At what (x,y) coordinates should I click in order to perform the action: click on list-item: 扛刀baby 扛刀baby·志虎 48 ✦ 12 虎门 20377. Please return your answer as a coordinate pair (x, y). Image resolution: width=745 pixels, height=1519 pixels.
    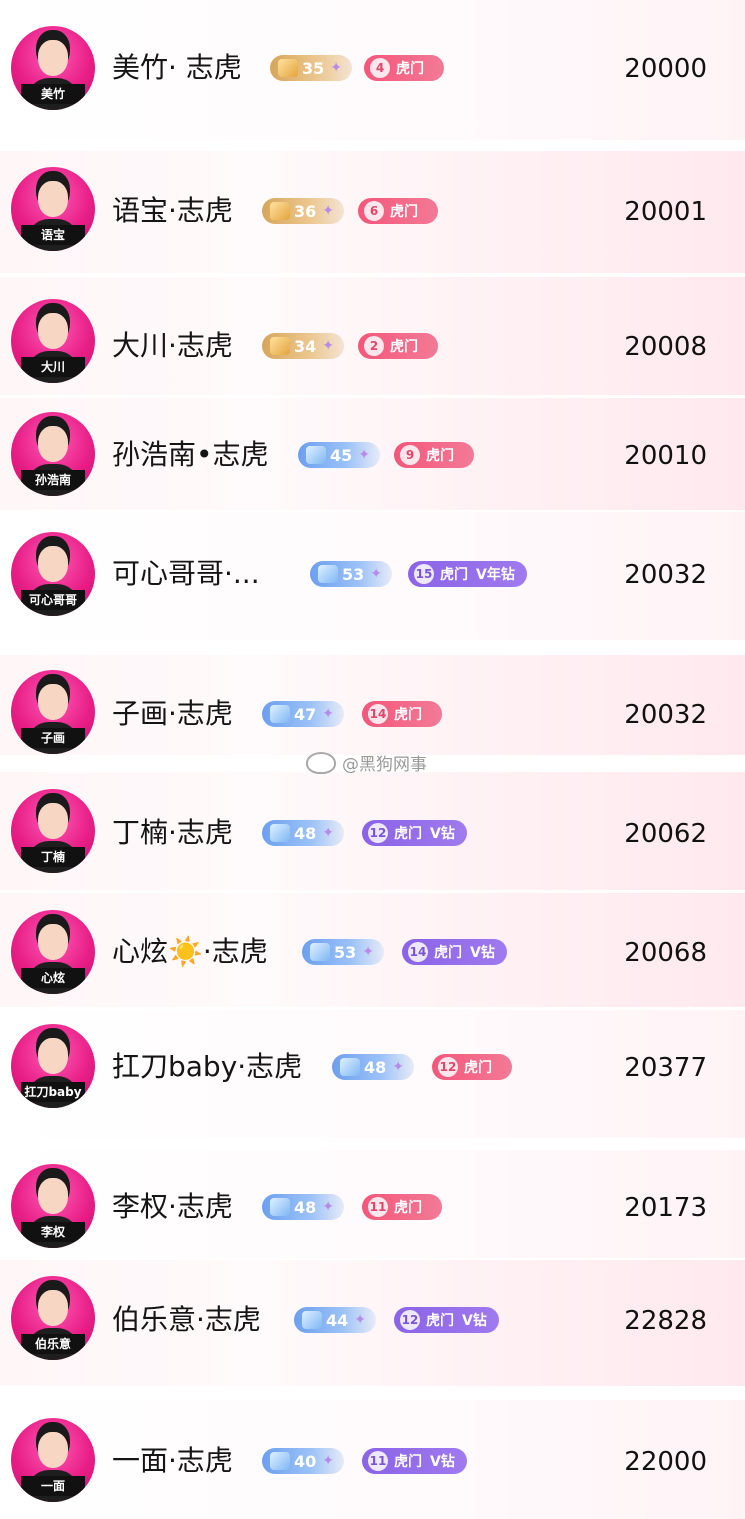
    Looking at the image, I should click on (372, 1074).